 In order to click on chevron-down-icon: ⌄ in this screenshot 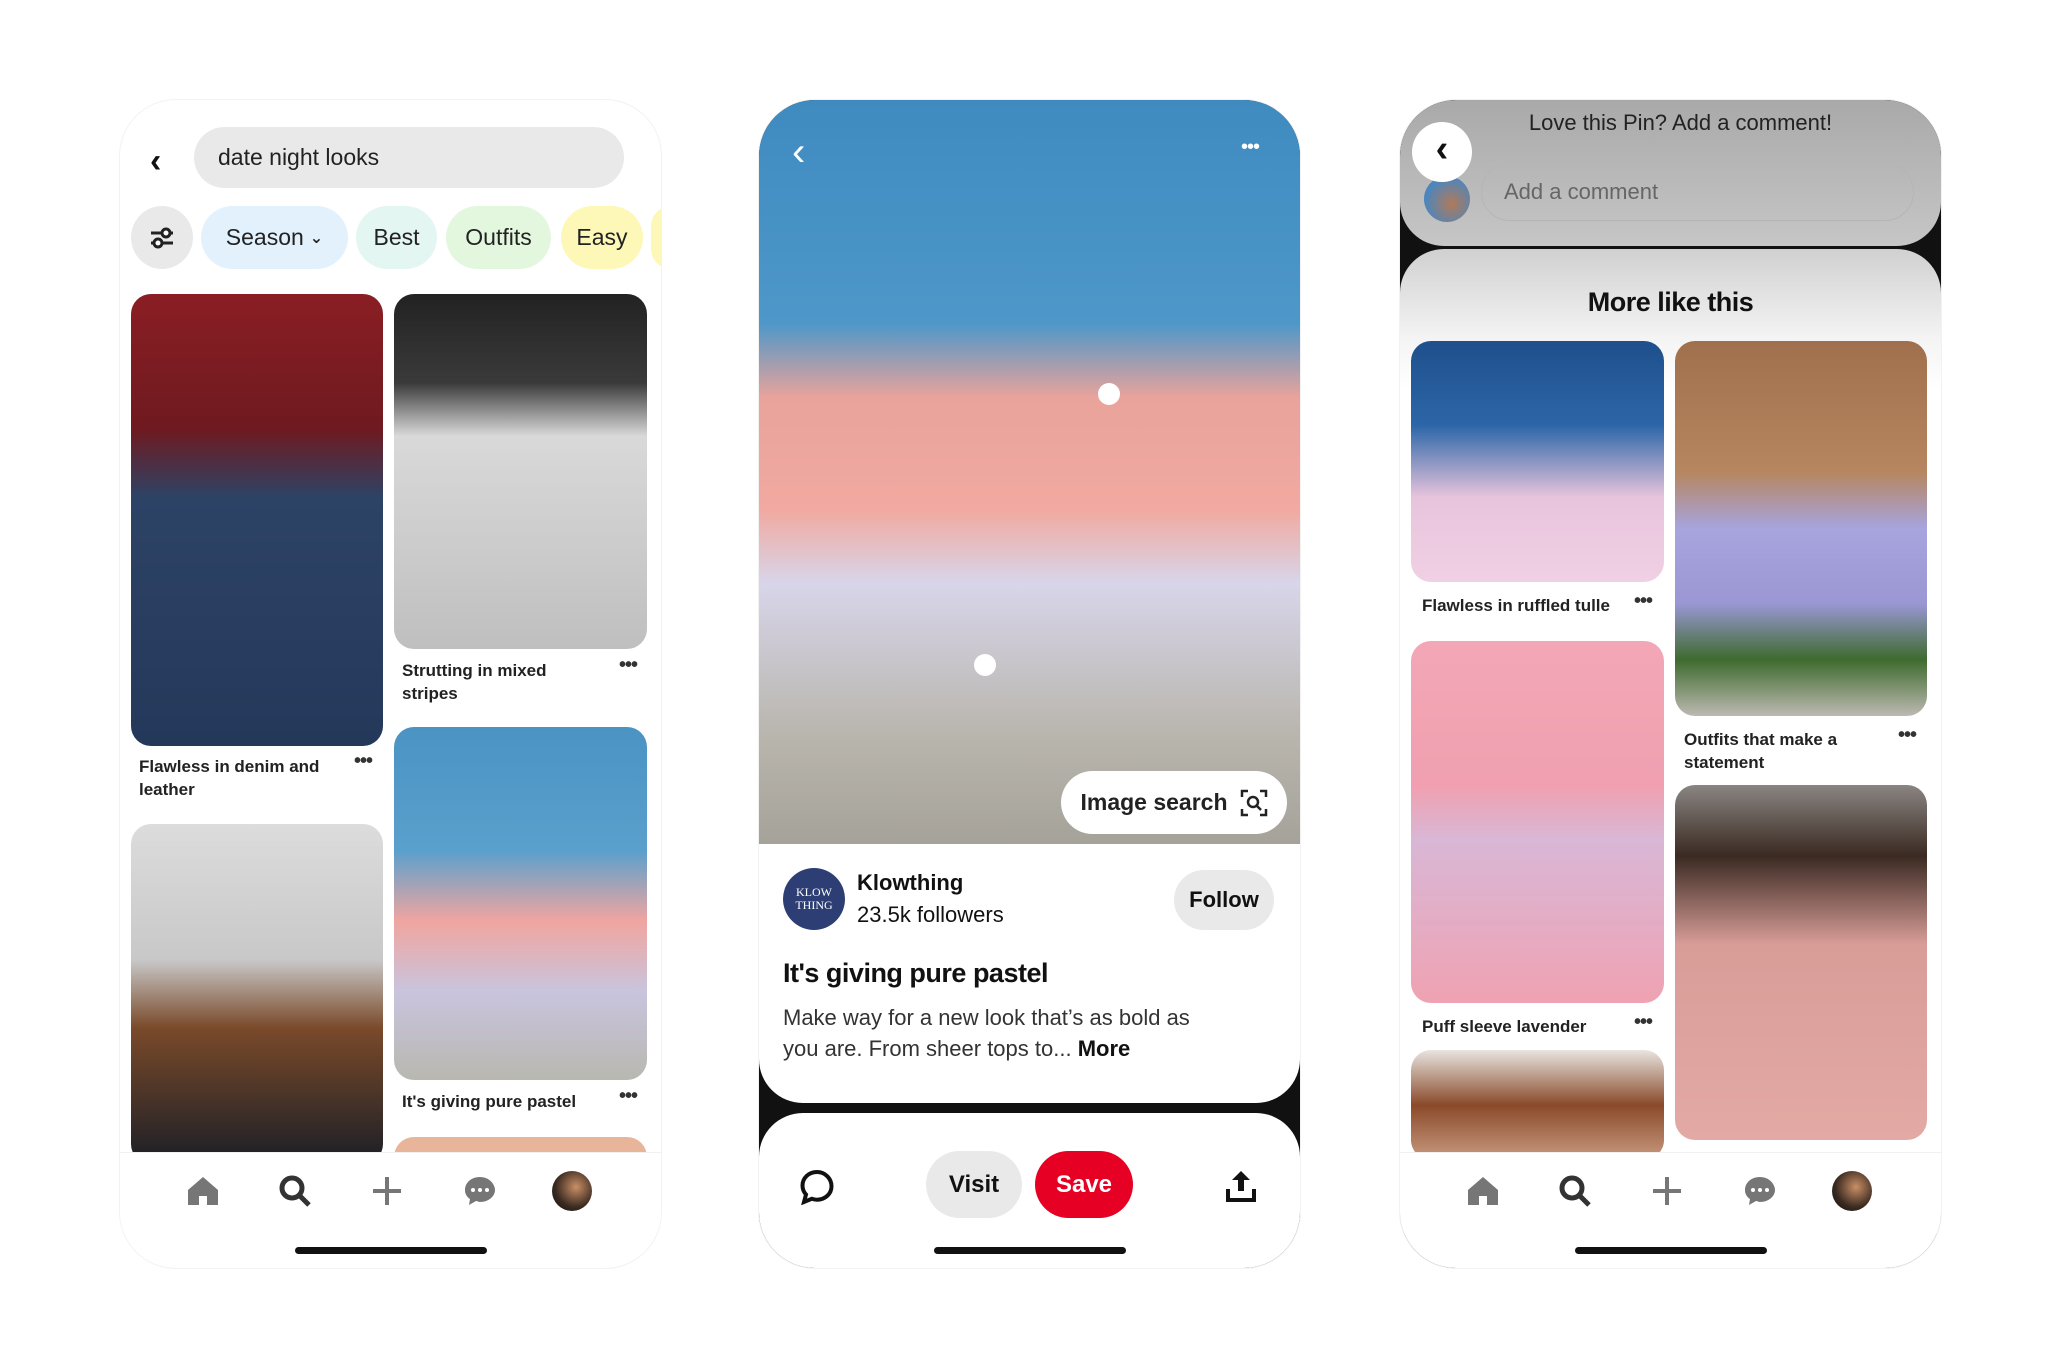, I will do `click(316, 238)`.